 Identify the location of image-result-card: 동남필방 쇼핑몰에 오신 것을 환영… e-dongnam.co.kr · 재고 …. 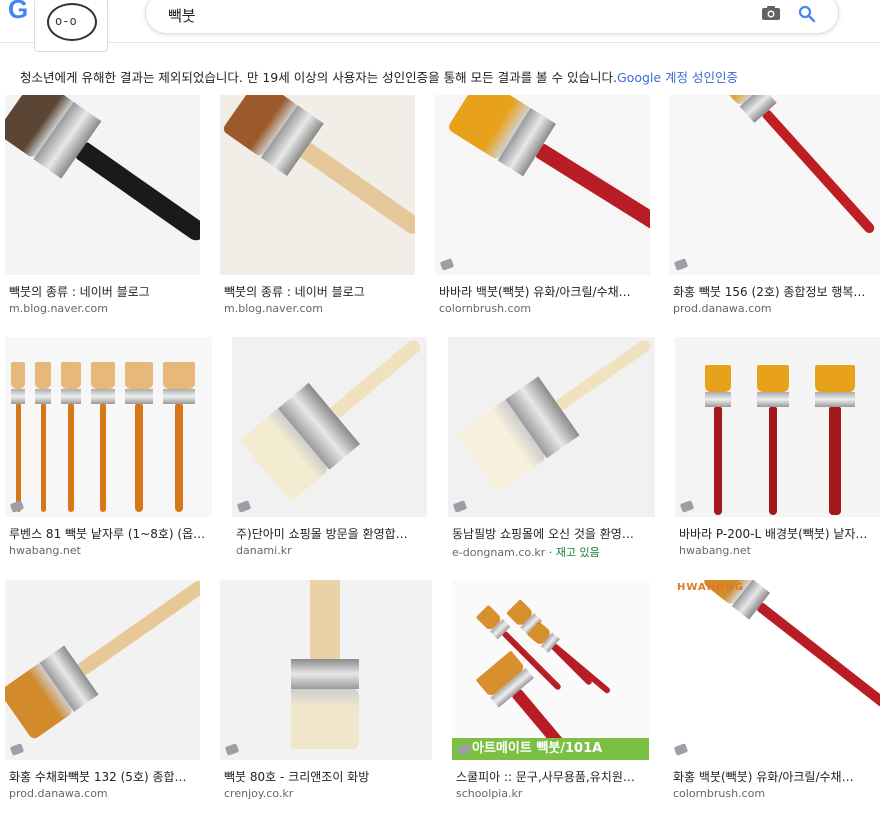
(551, 449).